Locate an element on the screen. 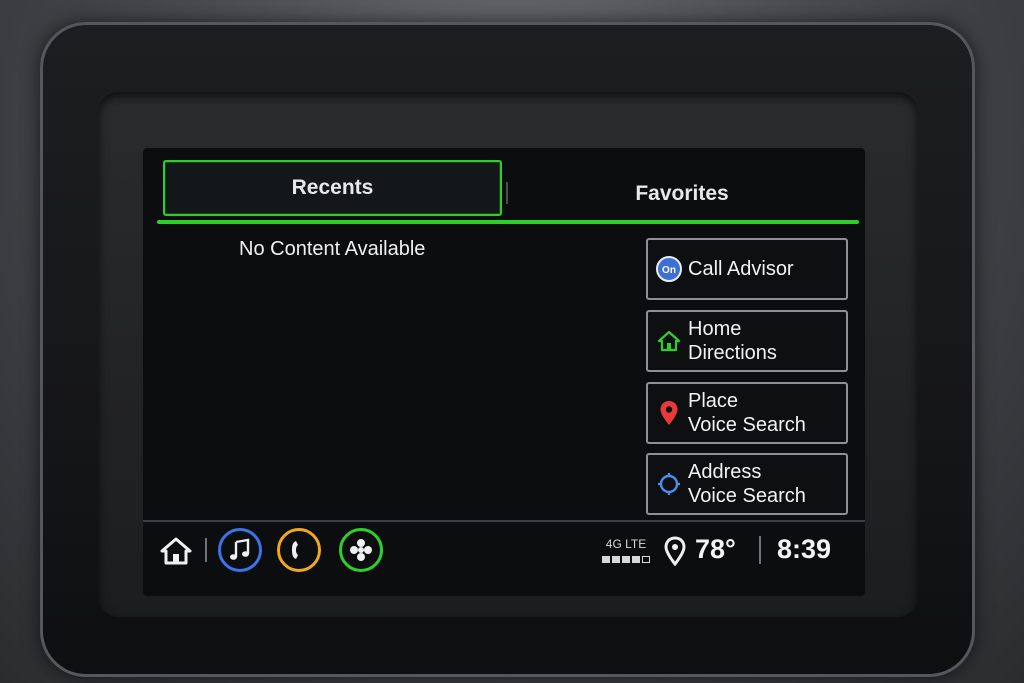 The image size is (1024, 683). address-voice-search-line1: Address is located at coordinates (725, 472).